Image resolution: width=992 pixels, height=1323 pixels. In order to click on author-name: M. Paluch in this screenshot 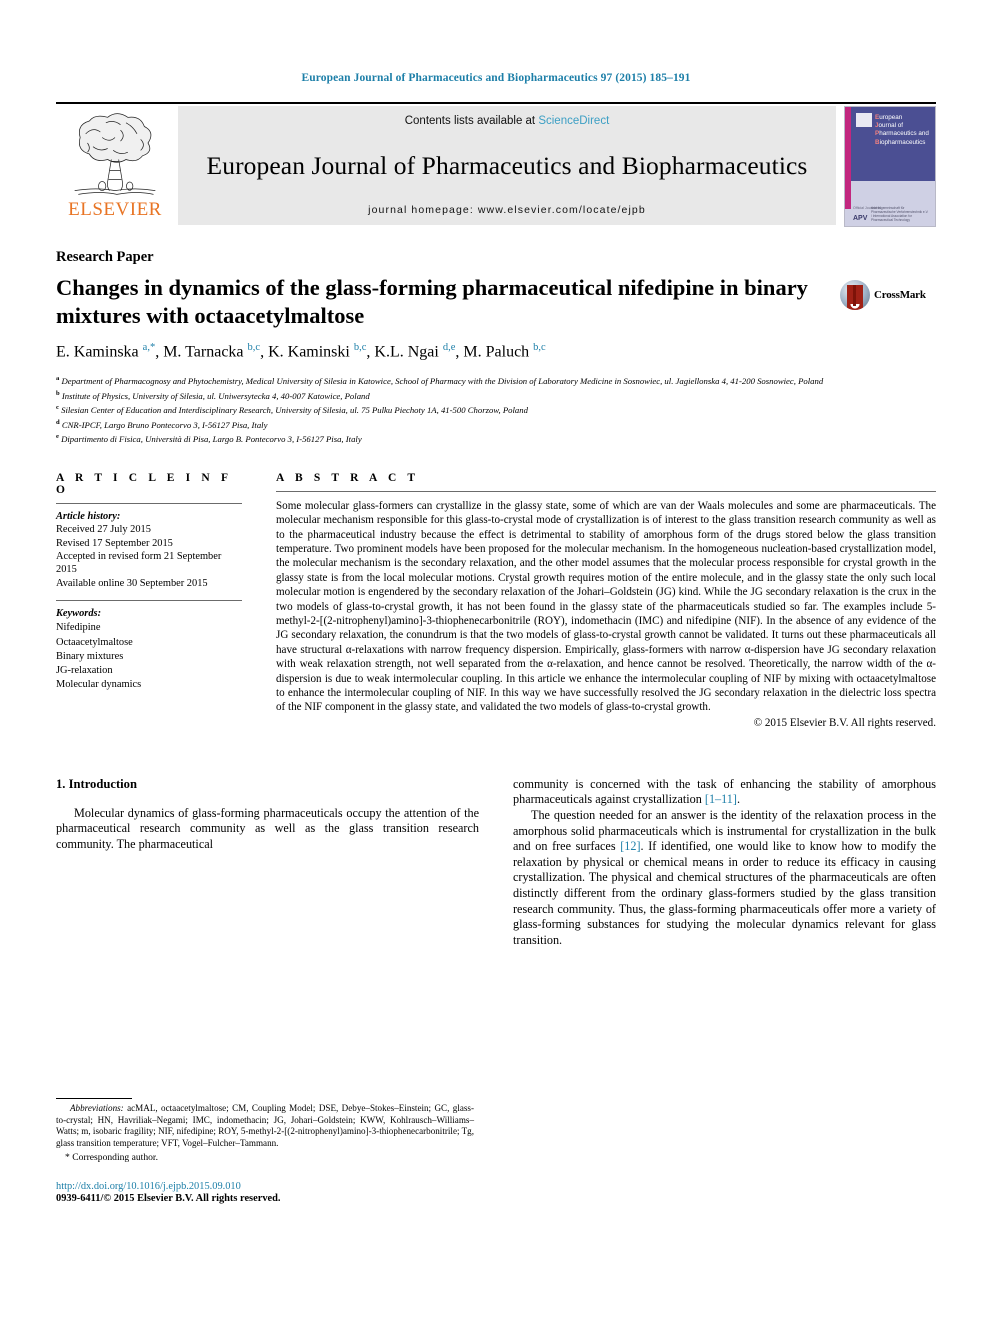, I will do `click(498, 352)`.